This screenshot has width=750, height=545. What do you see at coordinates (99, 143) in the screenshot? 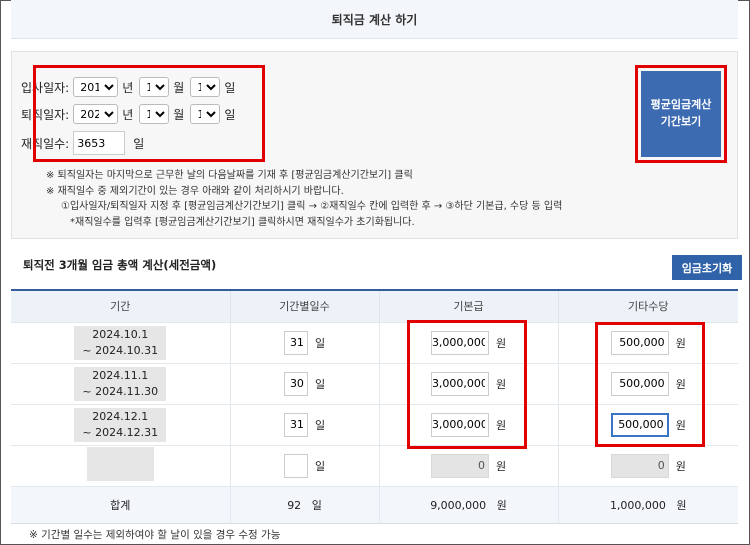
I see `service-days-input` at bounding box center [99, 143].